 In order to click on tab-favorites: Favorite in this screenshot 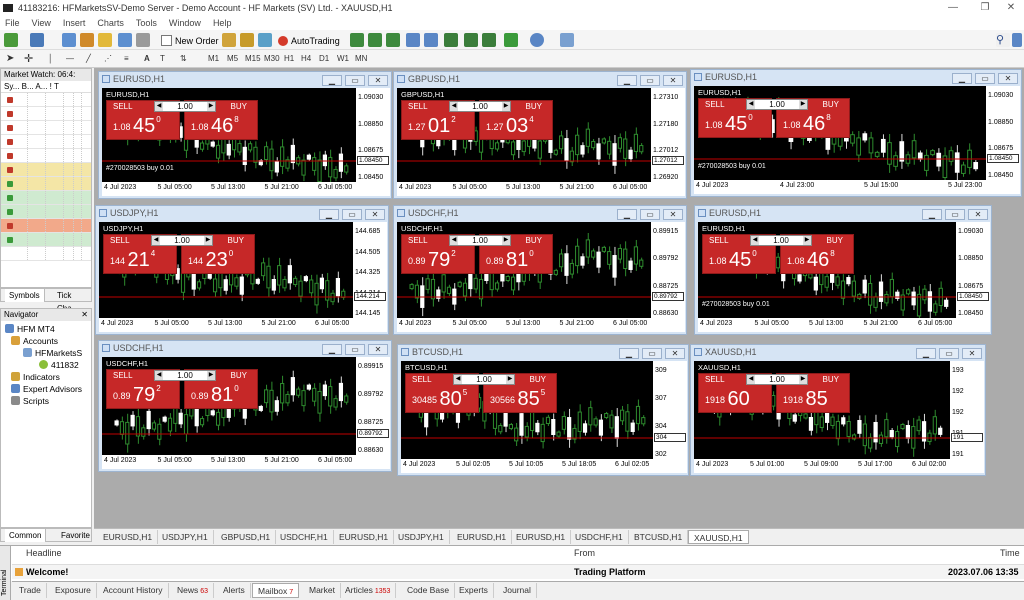, I will do `click(75, 535)`.